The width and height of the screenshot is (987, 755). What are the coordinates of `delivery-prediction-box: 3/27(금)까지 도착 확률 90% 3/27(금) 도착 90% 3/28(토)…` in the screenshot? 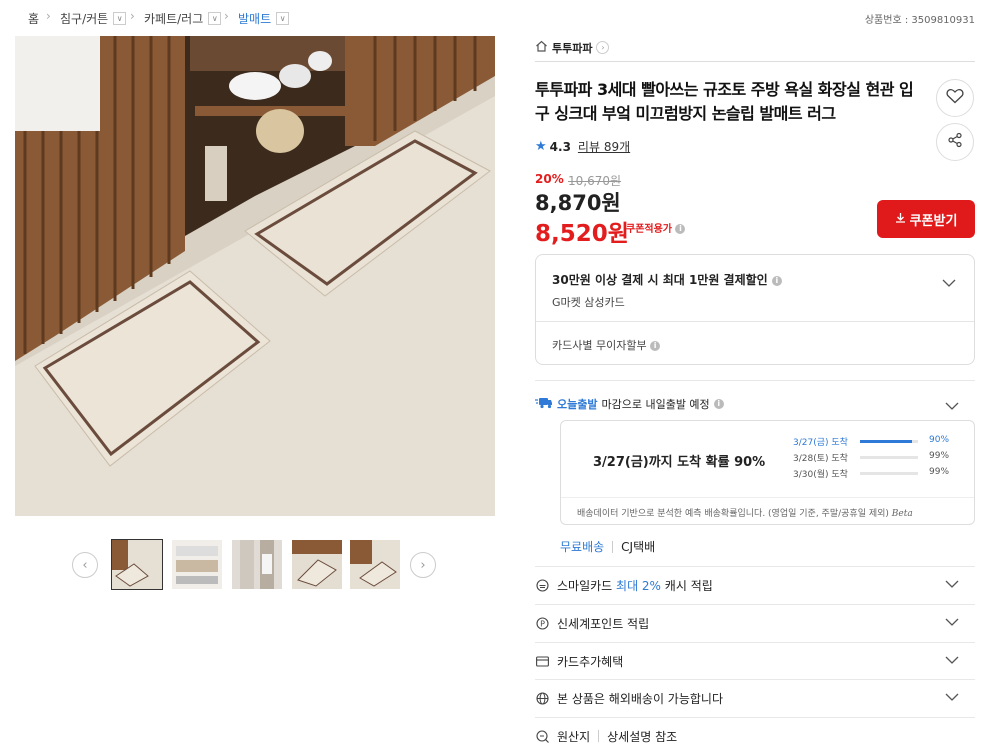 It's located at (767, 472).